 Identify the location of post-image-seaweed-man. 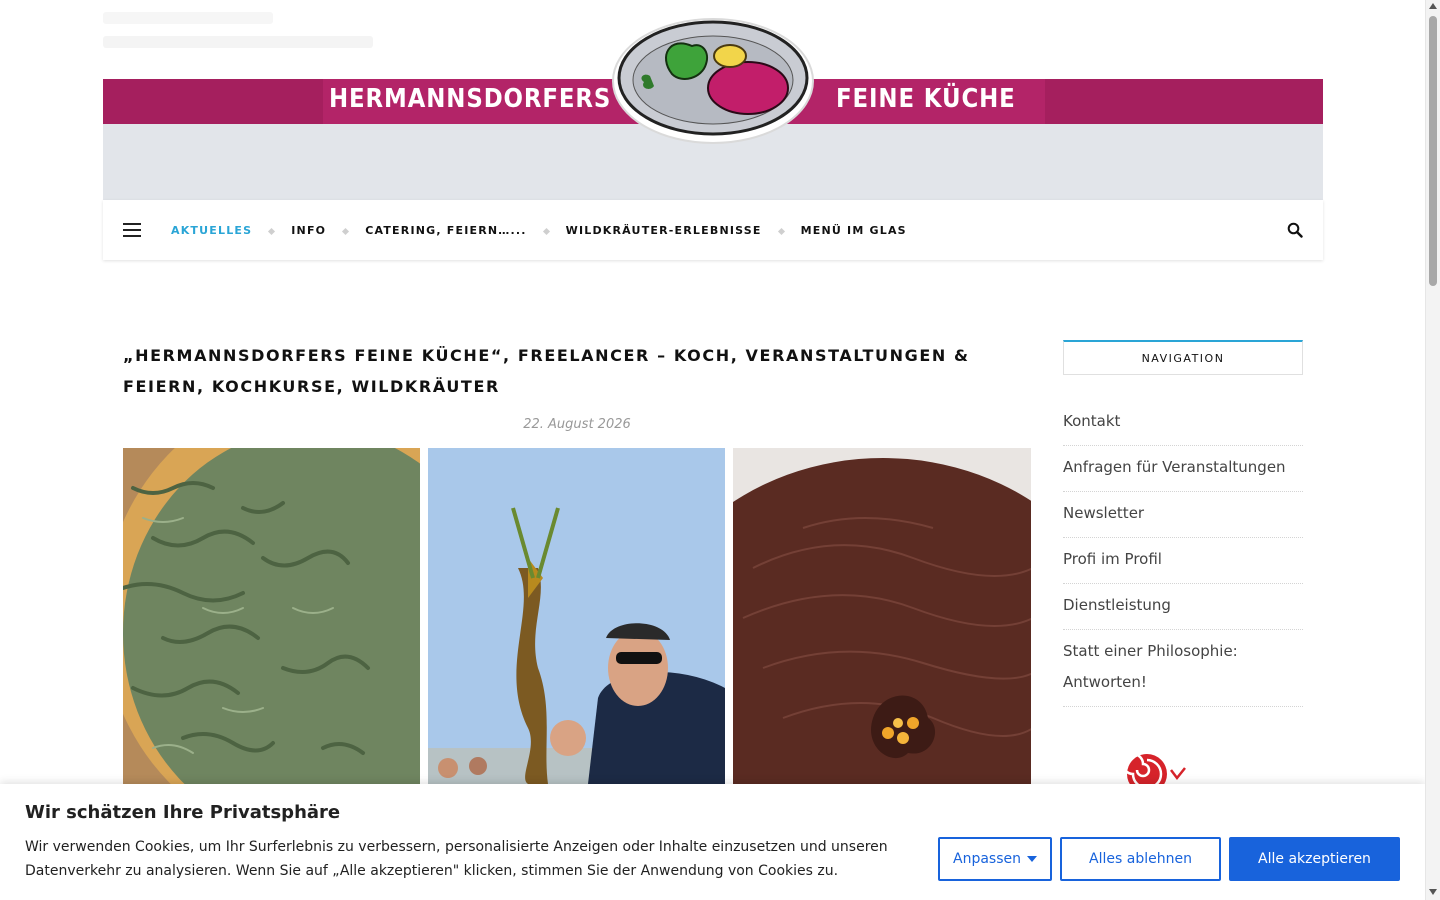
(576, 616).